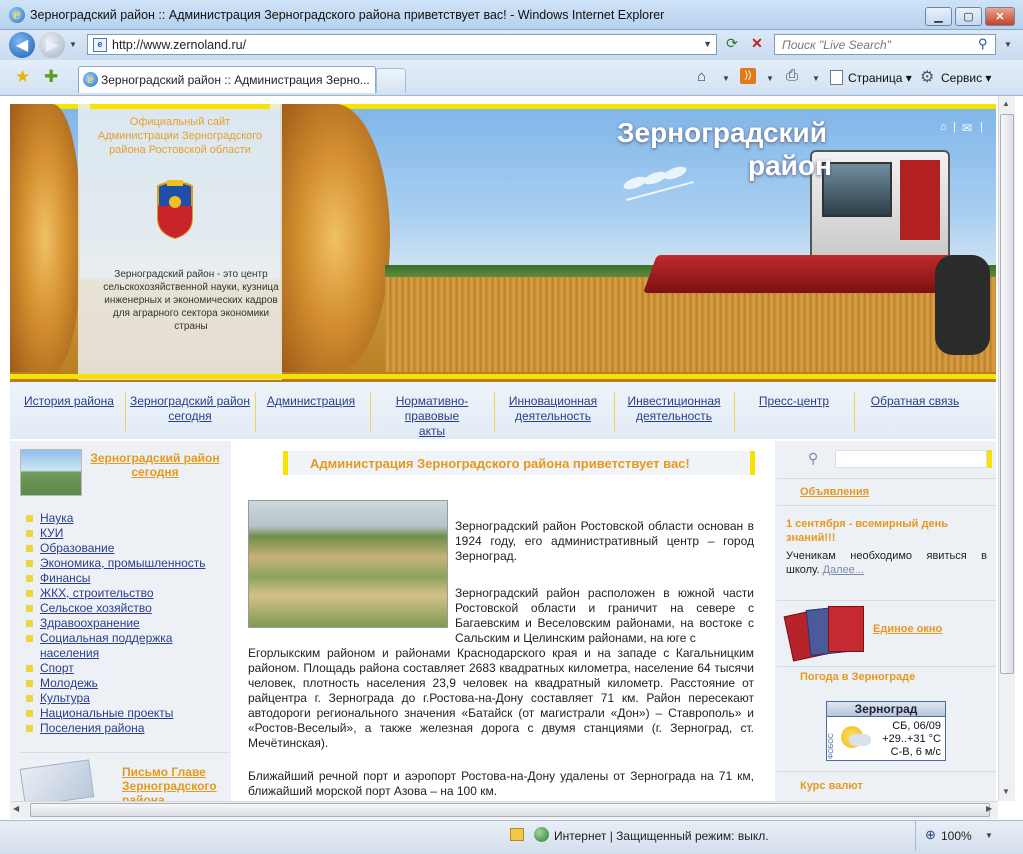 The width and height of the screenshot is (1023, 854). I want to click on weather-city: Зерноград, so click(886, 709).